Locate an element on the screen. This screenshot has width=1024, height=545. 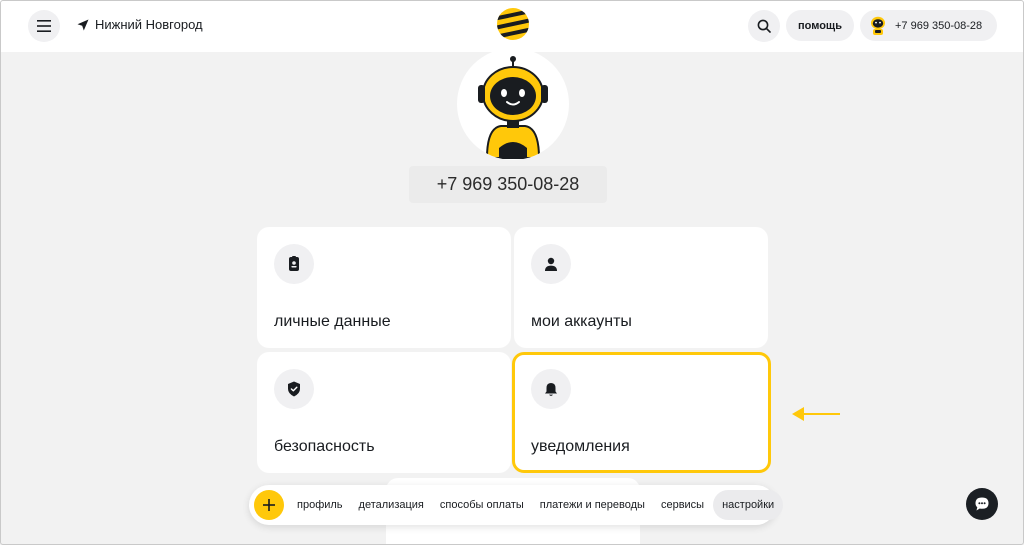
beeline-logo is located at coordinates (513, 24).